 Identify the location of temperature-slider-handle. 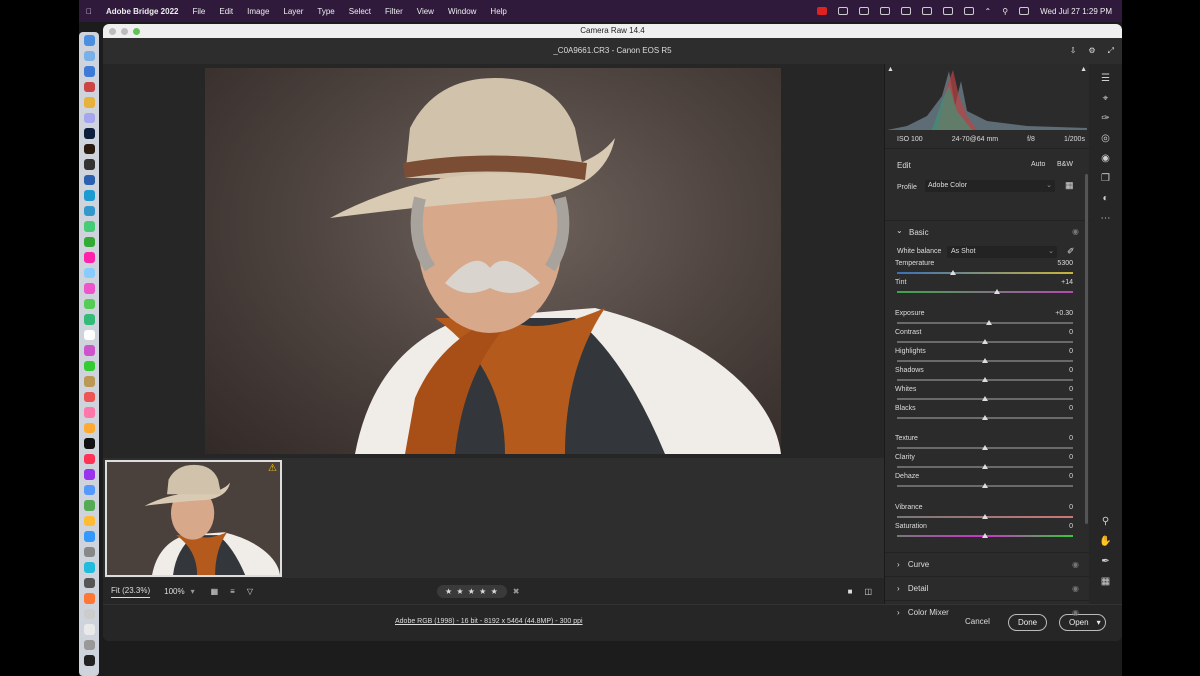
(953, 272).